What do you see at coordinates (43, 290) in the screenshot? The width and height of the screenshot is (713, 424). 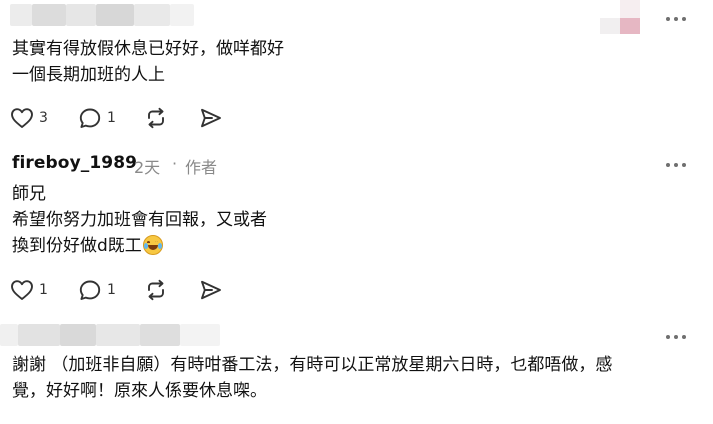 I see `like-count: 1` at bounding box center [43, 290].